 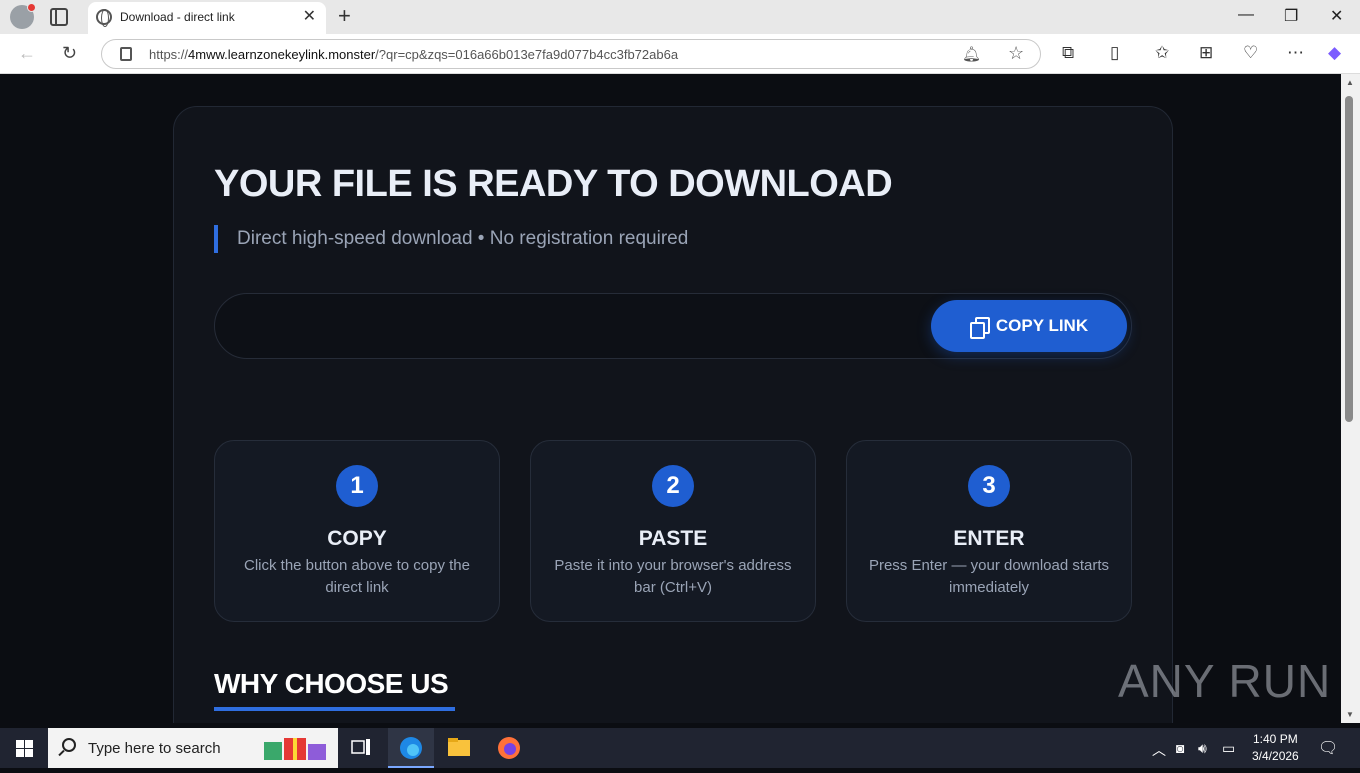 I want to click on refresh-icon: ↻, so click(x=69, y=53).